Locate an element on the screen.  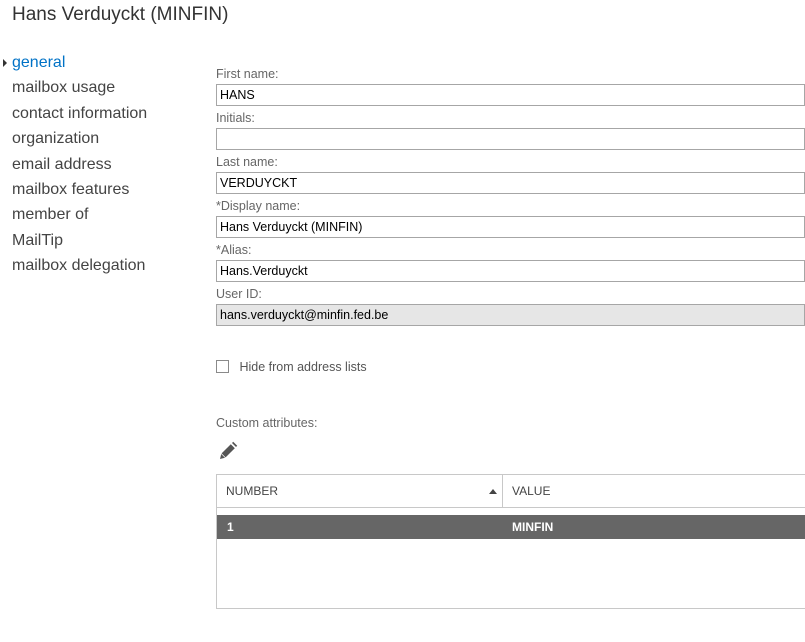
selected-arrow-icon is located at coordinates (5, 63).